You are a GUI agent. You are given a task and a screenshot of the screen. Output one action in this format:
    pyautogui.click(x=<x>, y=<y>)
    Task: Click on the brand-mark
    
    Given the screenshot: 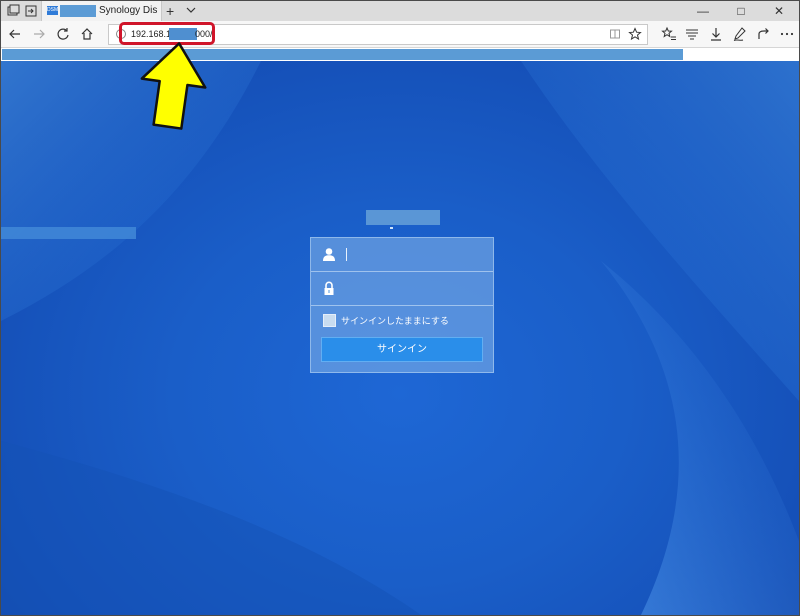 What is the action you would take?
    pyautogui.click(x=391, y=228)
    